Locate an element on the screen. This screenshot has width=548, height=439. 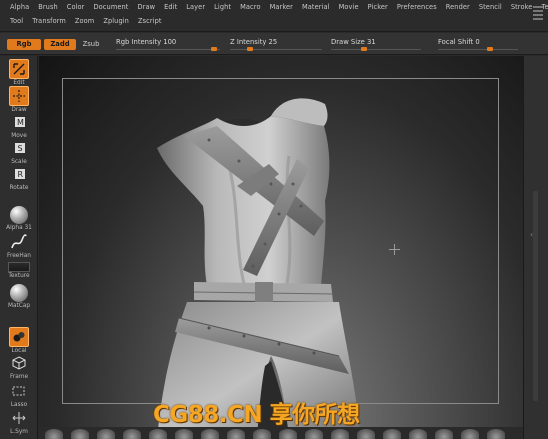
menu-item-tool: Tool is located at coordinates (16, 23).